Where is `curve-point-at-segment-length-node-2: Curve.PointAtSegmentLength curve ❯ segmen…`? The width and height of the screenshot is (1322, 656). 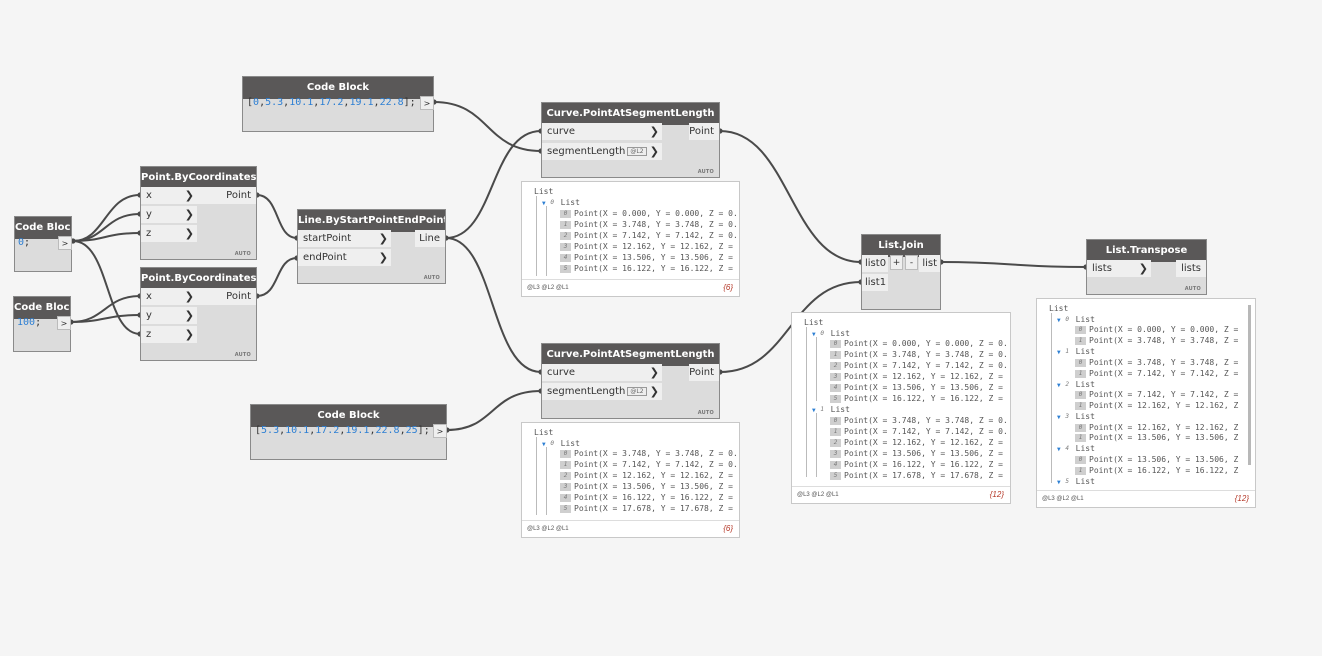
curve-point-at-segment-length-node-2: Curve.PointAtSegmentLength curve ❯ segmen… is located at coordinates (630, 381).